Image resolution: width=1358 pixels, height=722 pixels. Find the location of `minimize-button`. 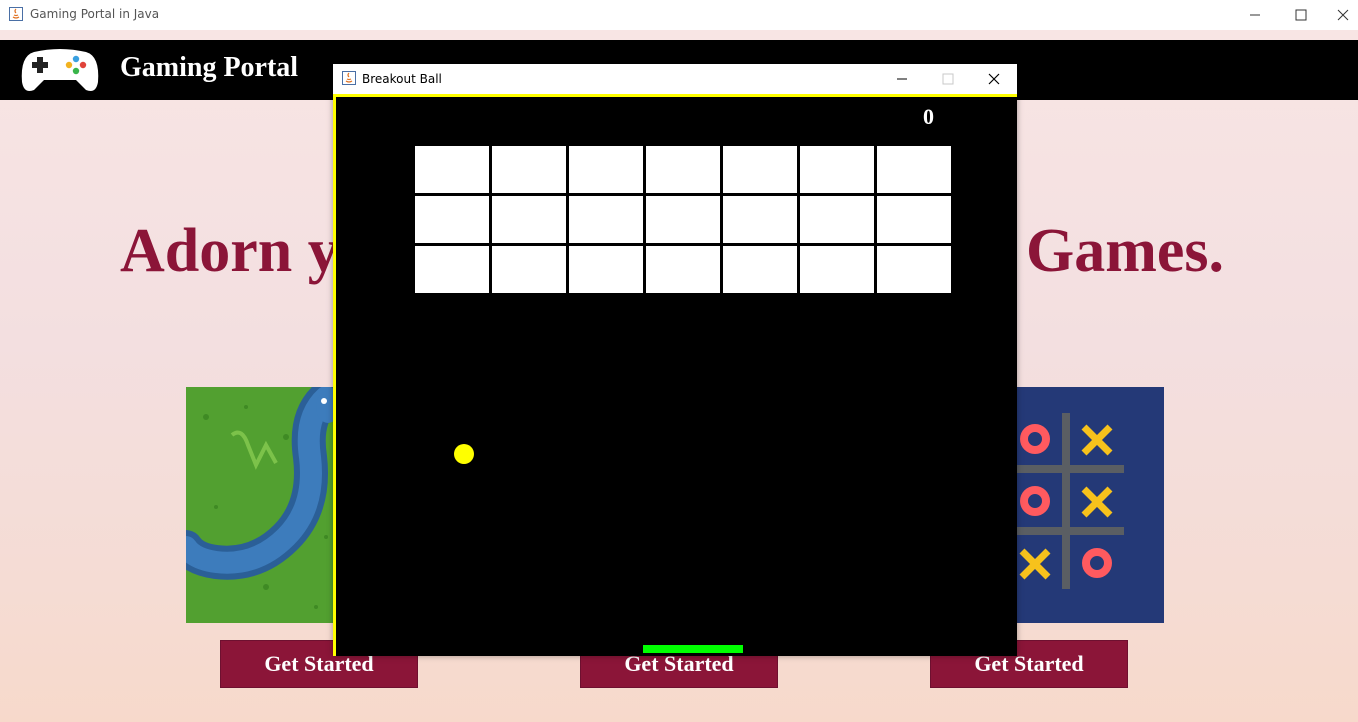

minimize-button is located at coordinates (1255, 15).